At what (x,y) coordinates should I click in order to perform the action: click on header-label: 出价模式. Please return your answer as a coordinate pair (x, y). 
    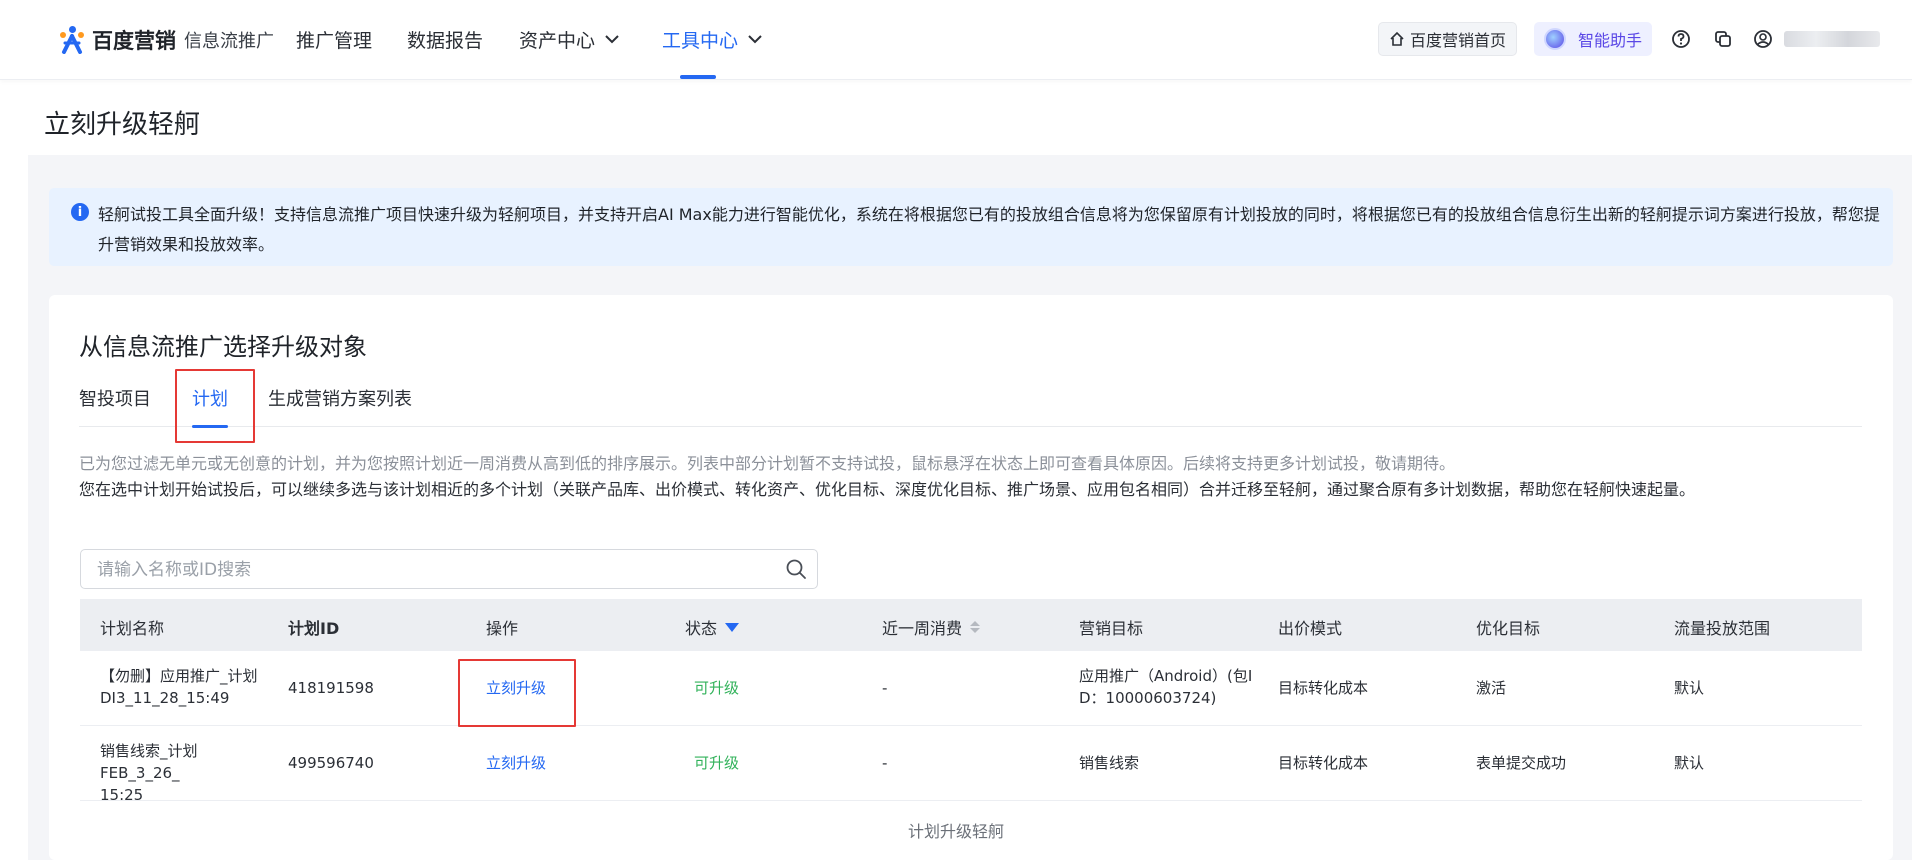
    Looking at the image, I should click on (1310, 628).